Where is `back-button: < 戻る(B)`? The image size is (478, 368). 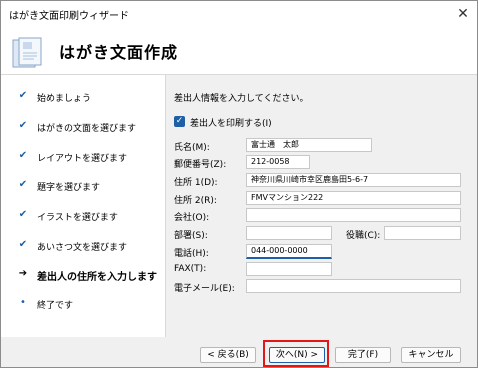 back-button: < 戻る(B) is located at coordinates (228, 355).